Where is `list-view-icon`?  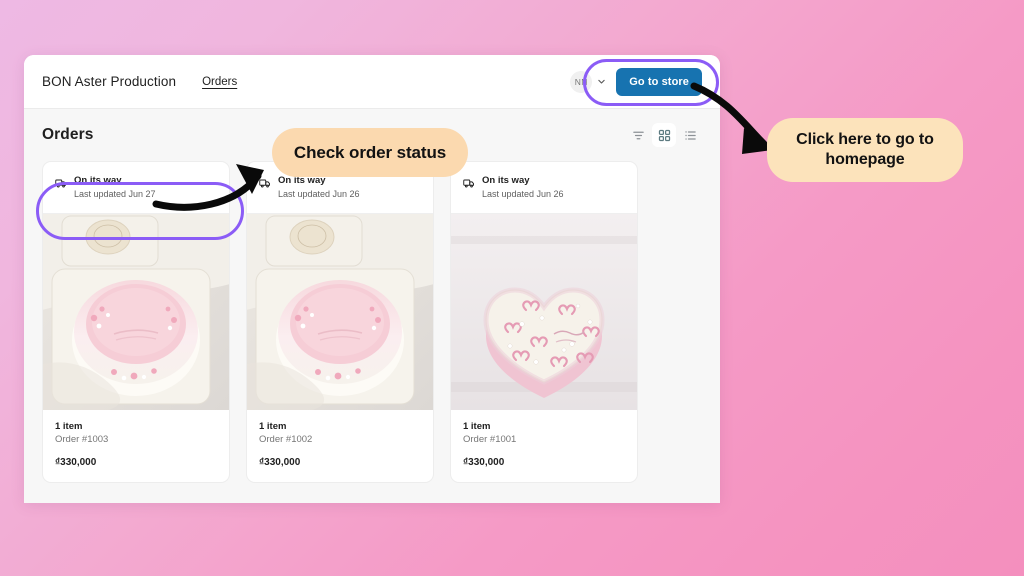
list-view-icon is located at coordinates (690, 135).